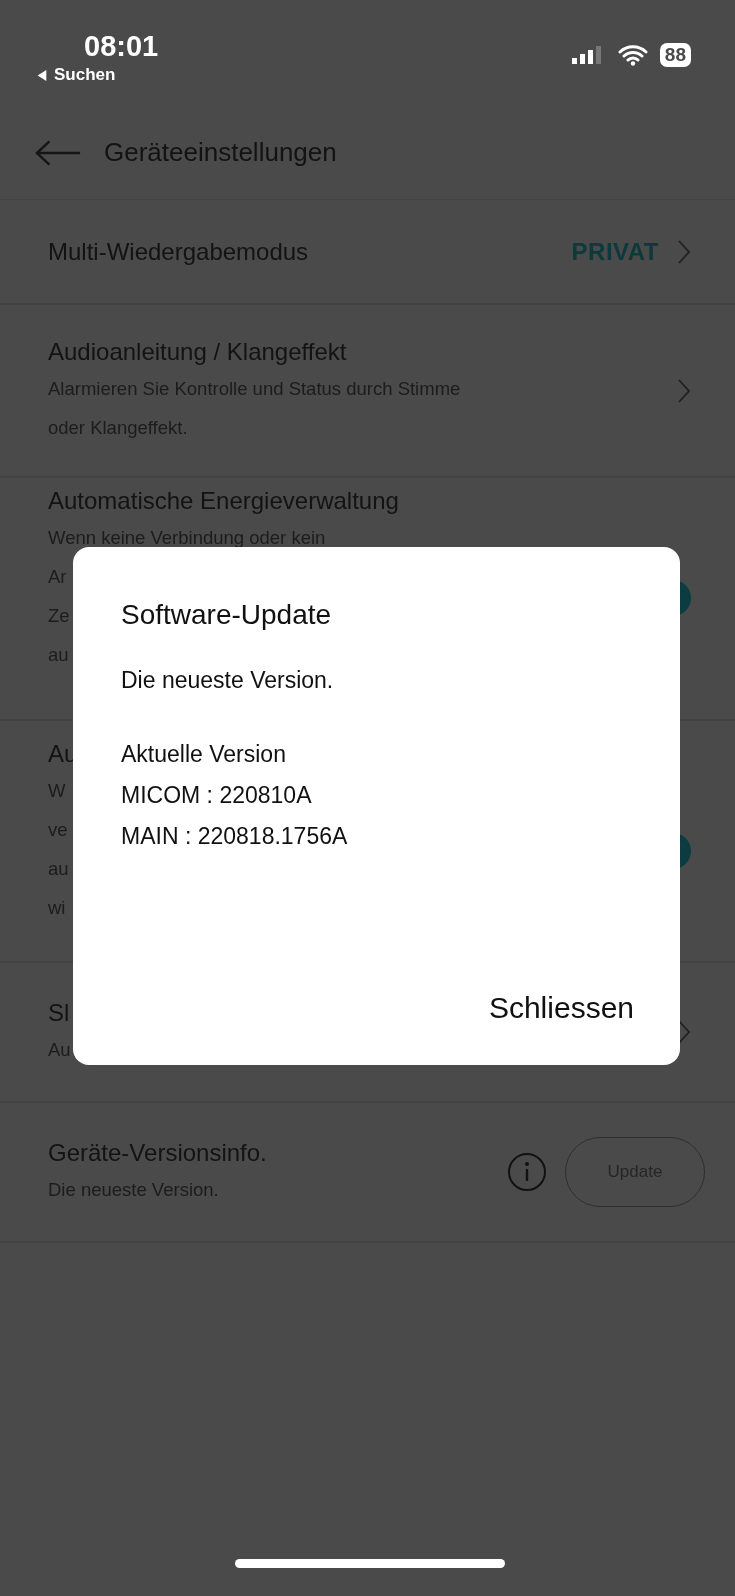  I want to click on dialog-title: Software-Update, so click(227, 615).